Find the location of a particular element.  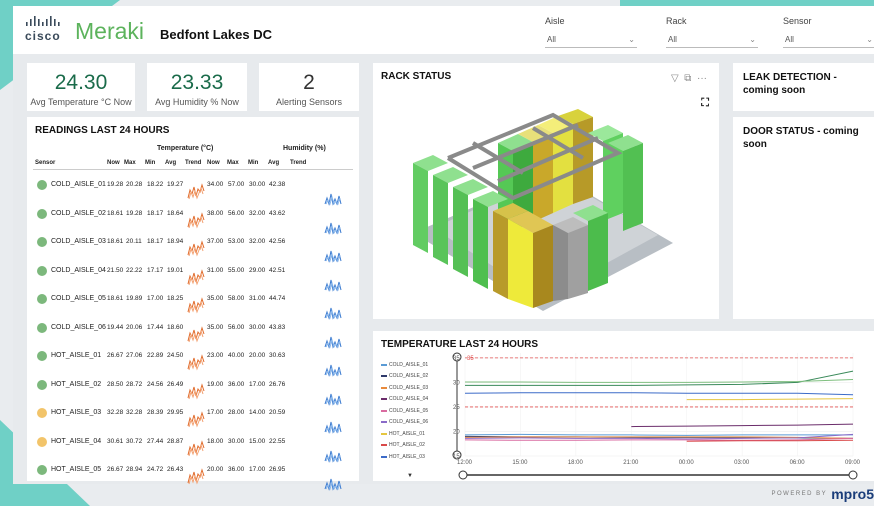

more-options-icon: ··· is located at coordinates (702, 78).